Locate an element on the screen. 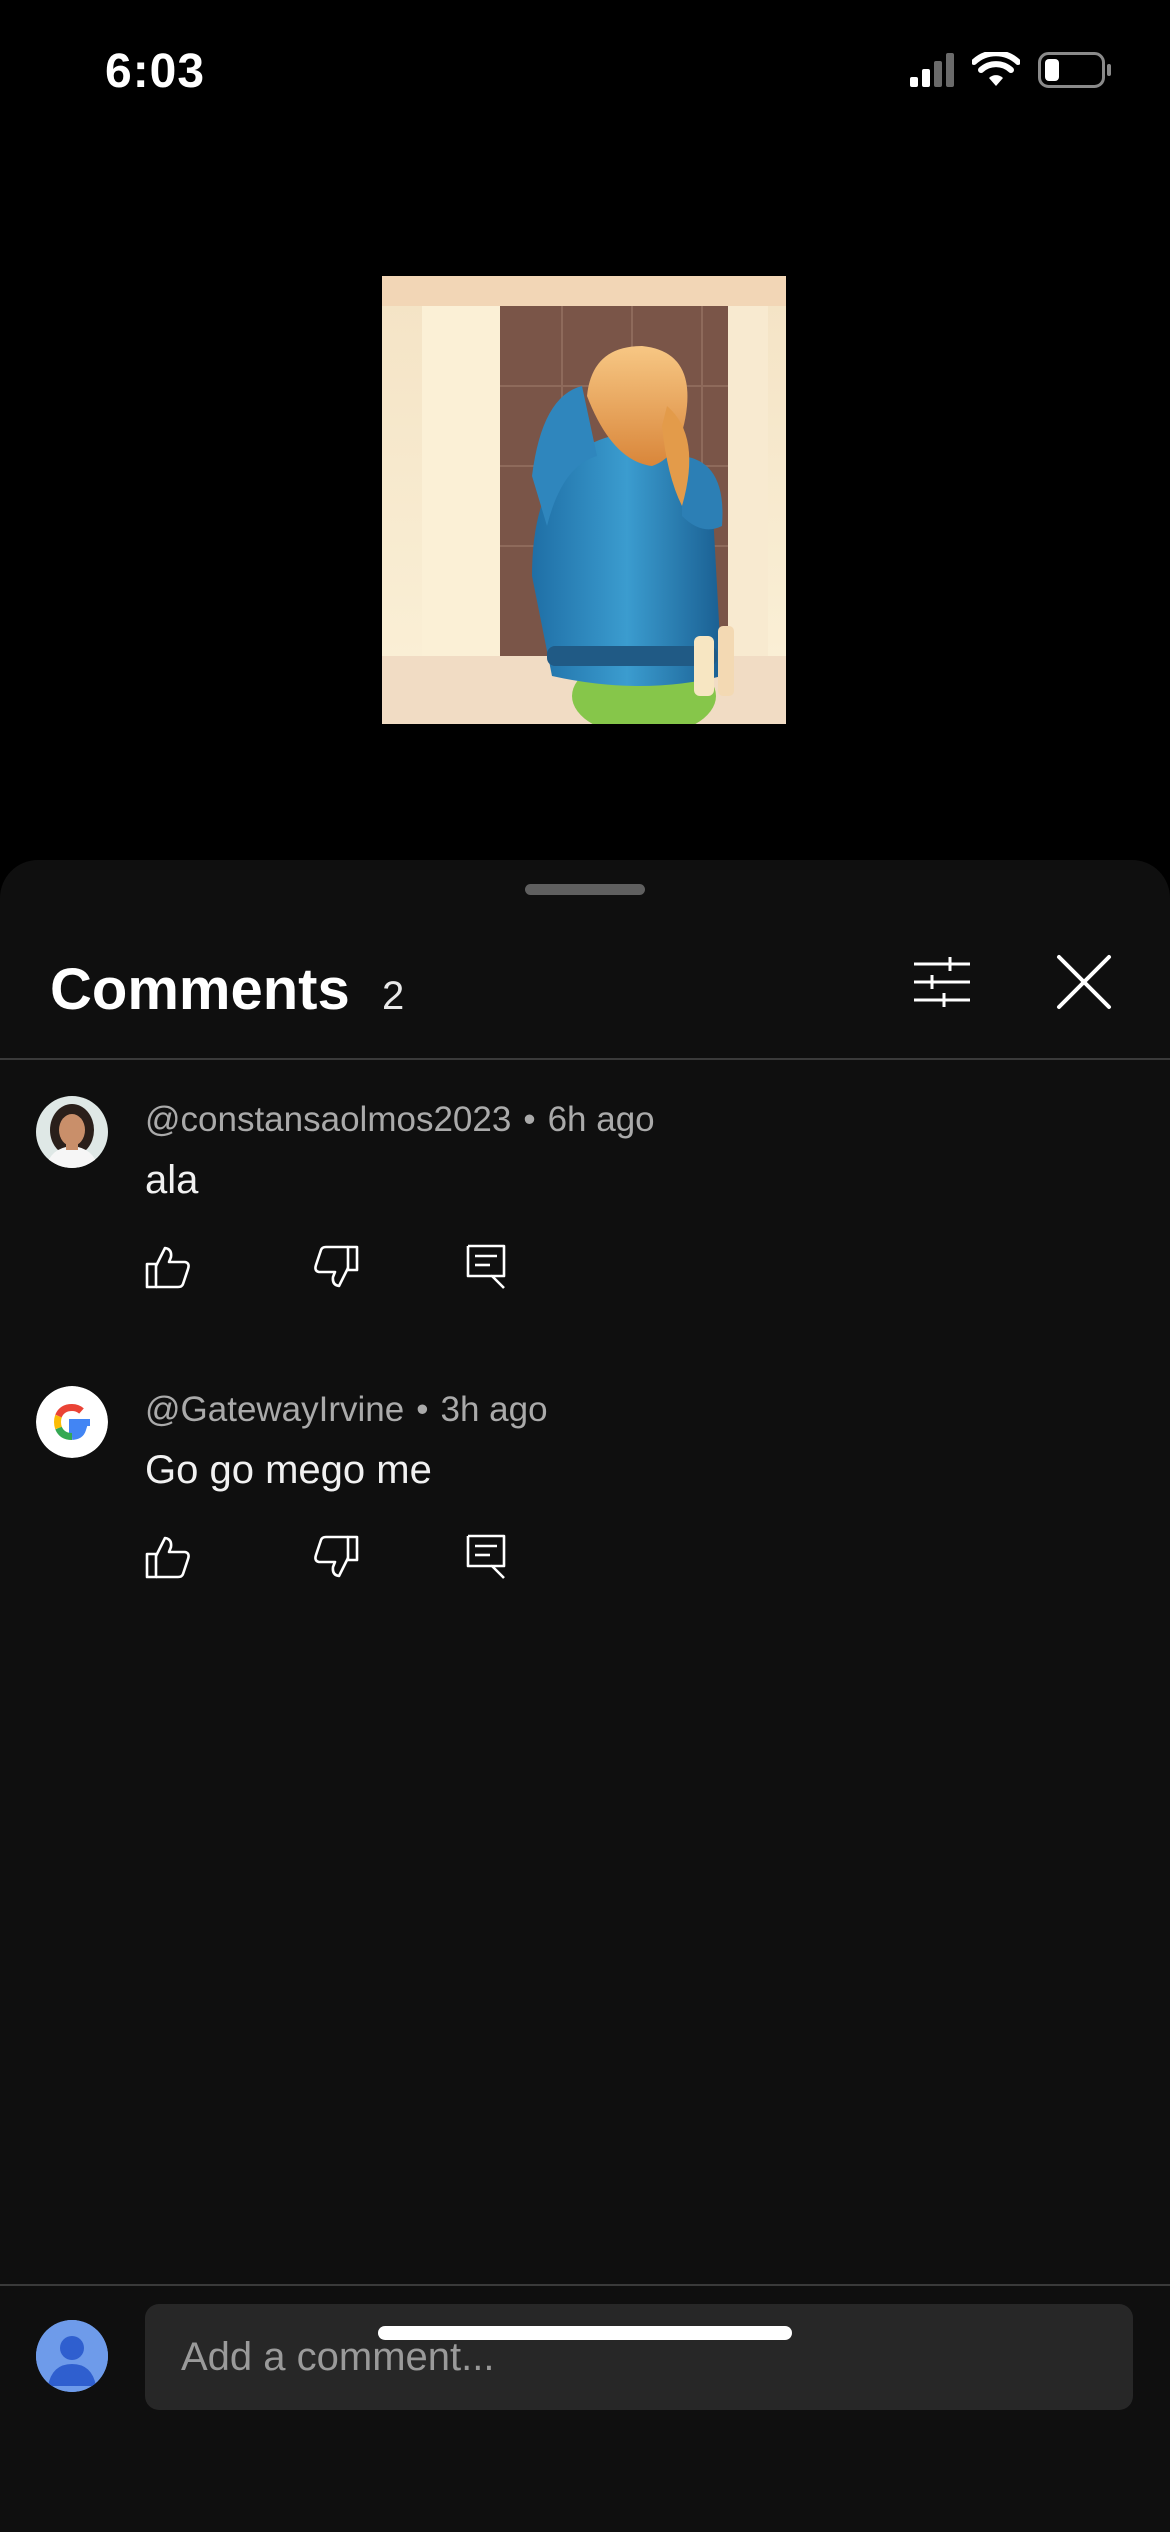 This screenshot has width=1170, height=2532. drag-handle is located at coordinates (585, 889).